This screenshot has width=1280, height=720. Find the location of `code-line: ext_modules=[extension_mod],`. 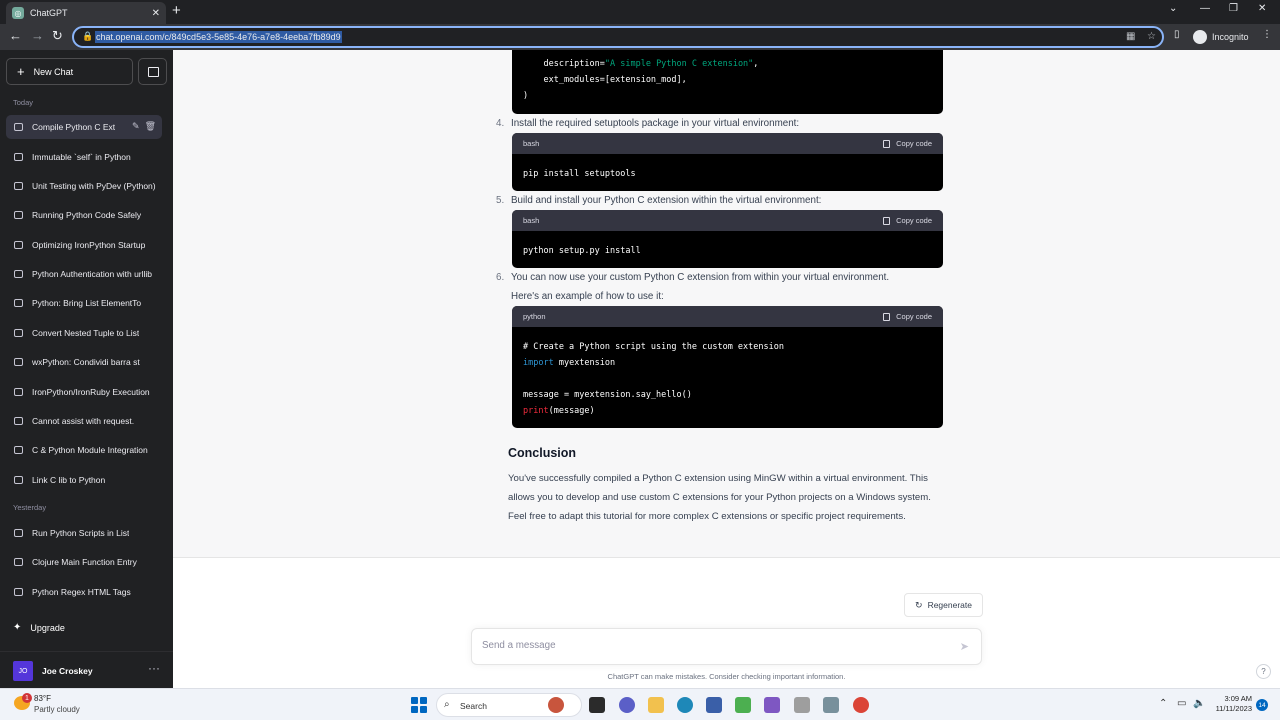

code-line: ext_modules=[extension_mod], is located at coordinates (605, 80).